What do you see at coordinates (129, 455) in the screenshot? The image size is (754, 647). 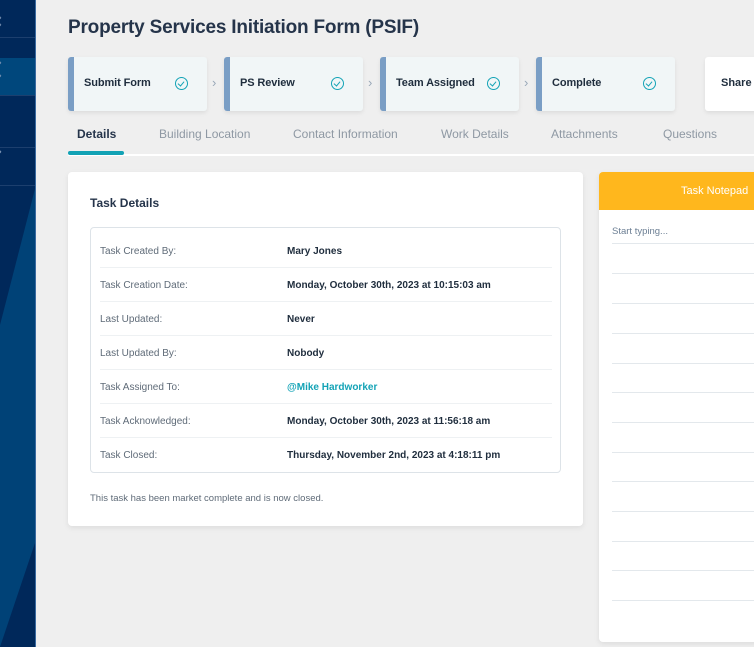 I see `detail-label: Task Closed:` at bounding box center [129, 455].